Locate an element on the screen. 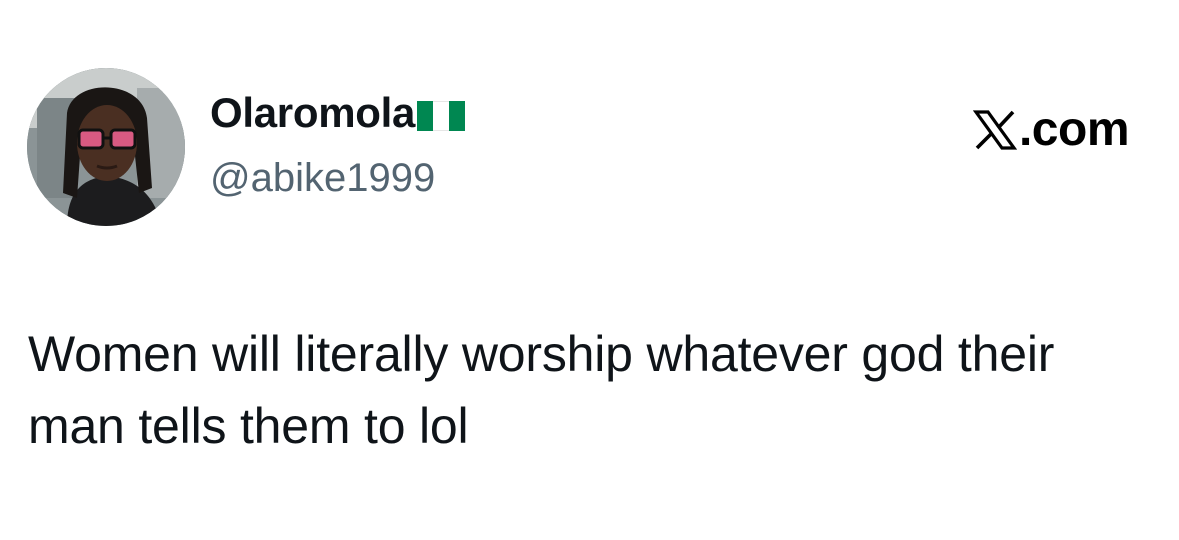 This screenshot has width=1179, height=540. author-name-row: Olaromola is located at coordinates (338, 113).